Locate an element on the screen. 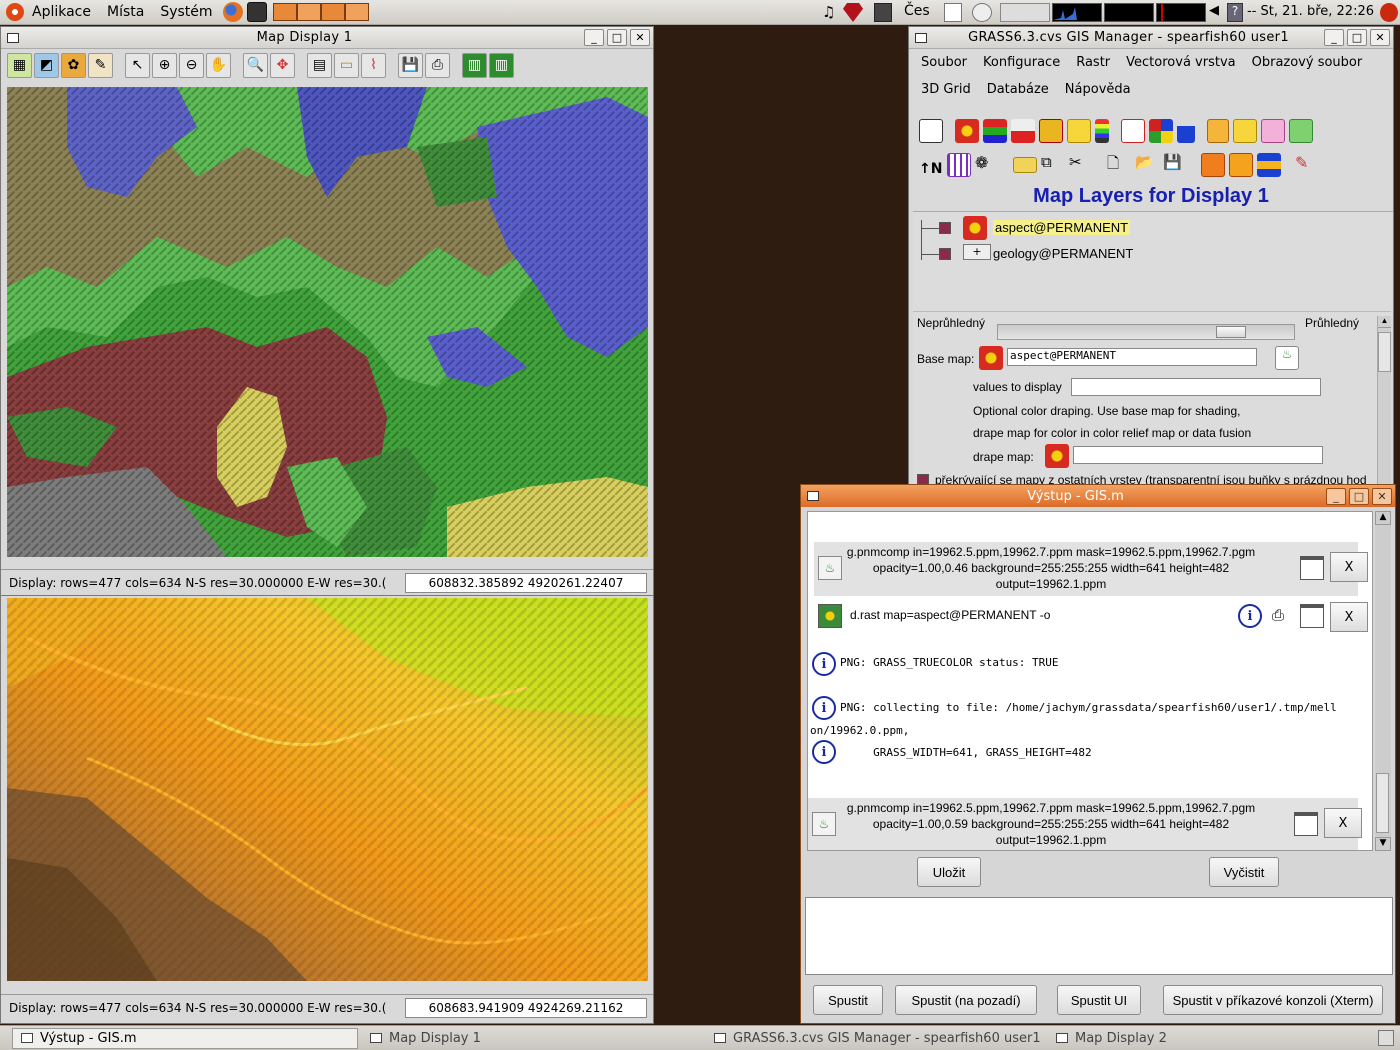  values-input is located at coordinates (1196, 387).